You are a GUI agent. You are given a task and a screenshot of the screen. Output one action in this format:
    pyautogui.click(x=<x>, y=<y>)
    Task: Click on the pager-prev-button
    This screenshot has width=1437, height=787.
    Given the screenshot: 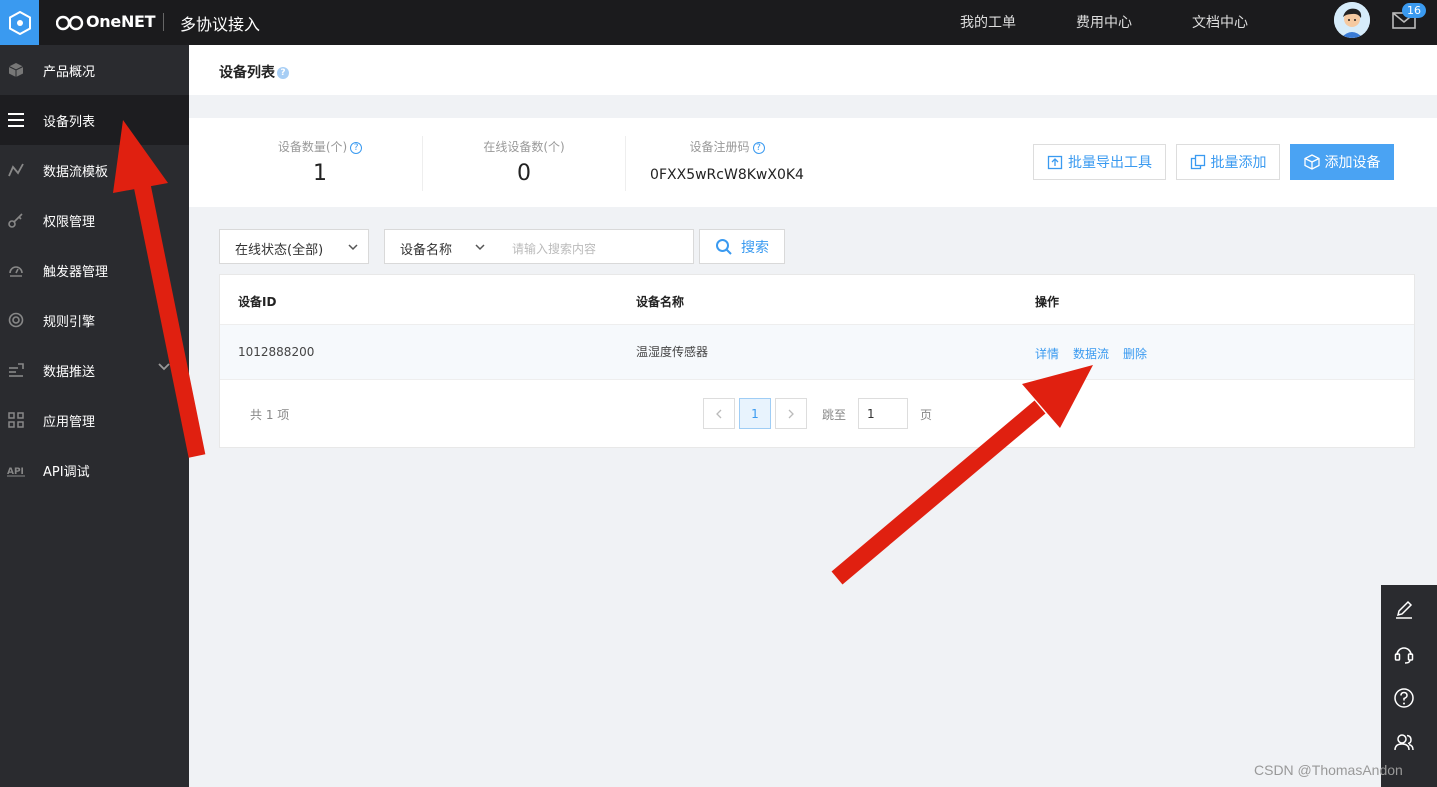 What is the action you would take?
    pyautogui.click(x=719, y=413)
    